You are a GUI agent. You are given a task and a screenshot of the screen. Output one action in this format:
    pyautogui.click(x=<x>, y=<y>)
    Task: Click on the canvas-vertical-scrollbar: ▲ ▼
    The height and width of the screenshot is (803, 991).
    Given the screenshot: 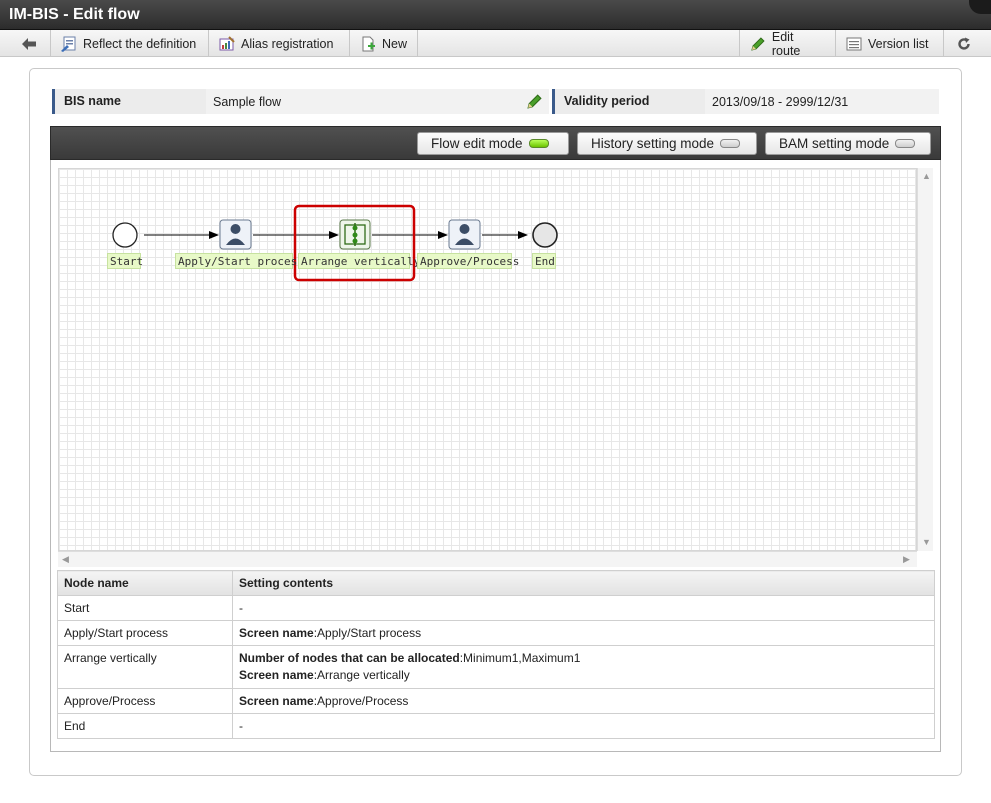 What is the action you would take?
    pyautogui.click(x=925, y=359)
    